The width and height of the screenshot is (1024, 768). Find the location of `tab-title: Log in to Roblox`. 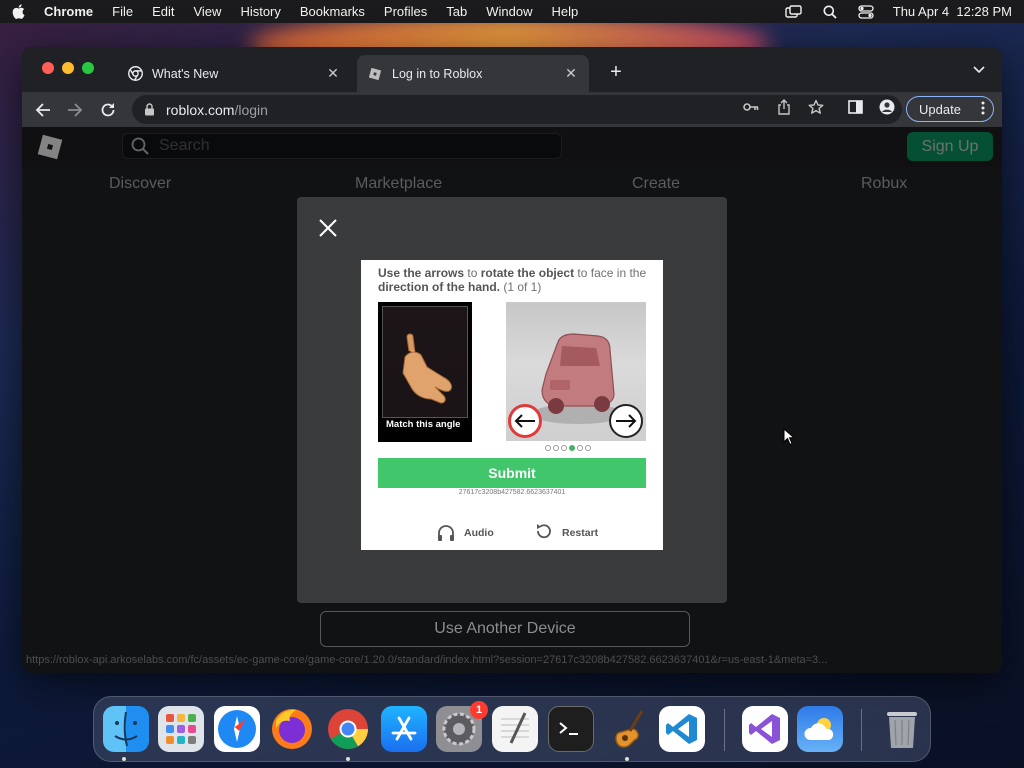

tab-title: Log in to Roblox is located at coordinates (437, 73).